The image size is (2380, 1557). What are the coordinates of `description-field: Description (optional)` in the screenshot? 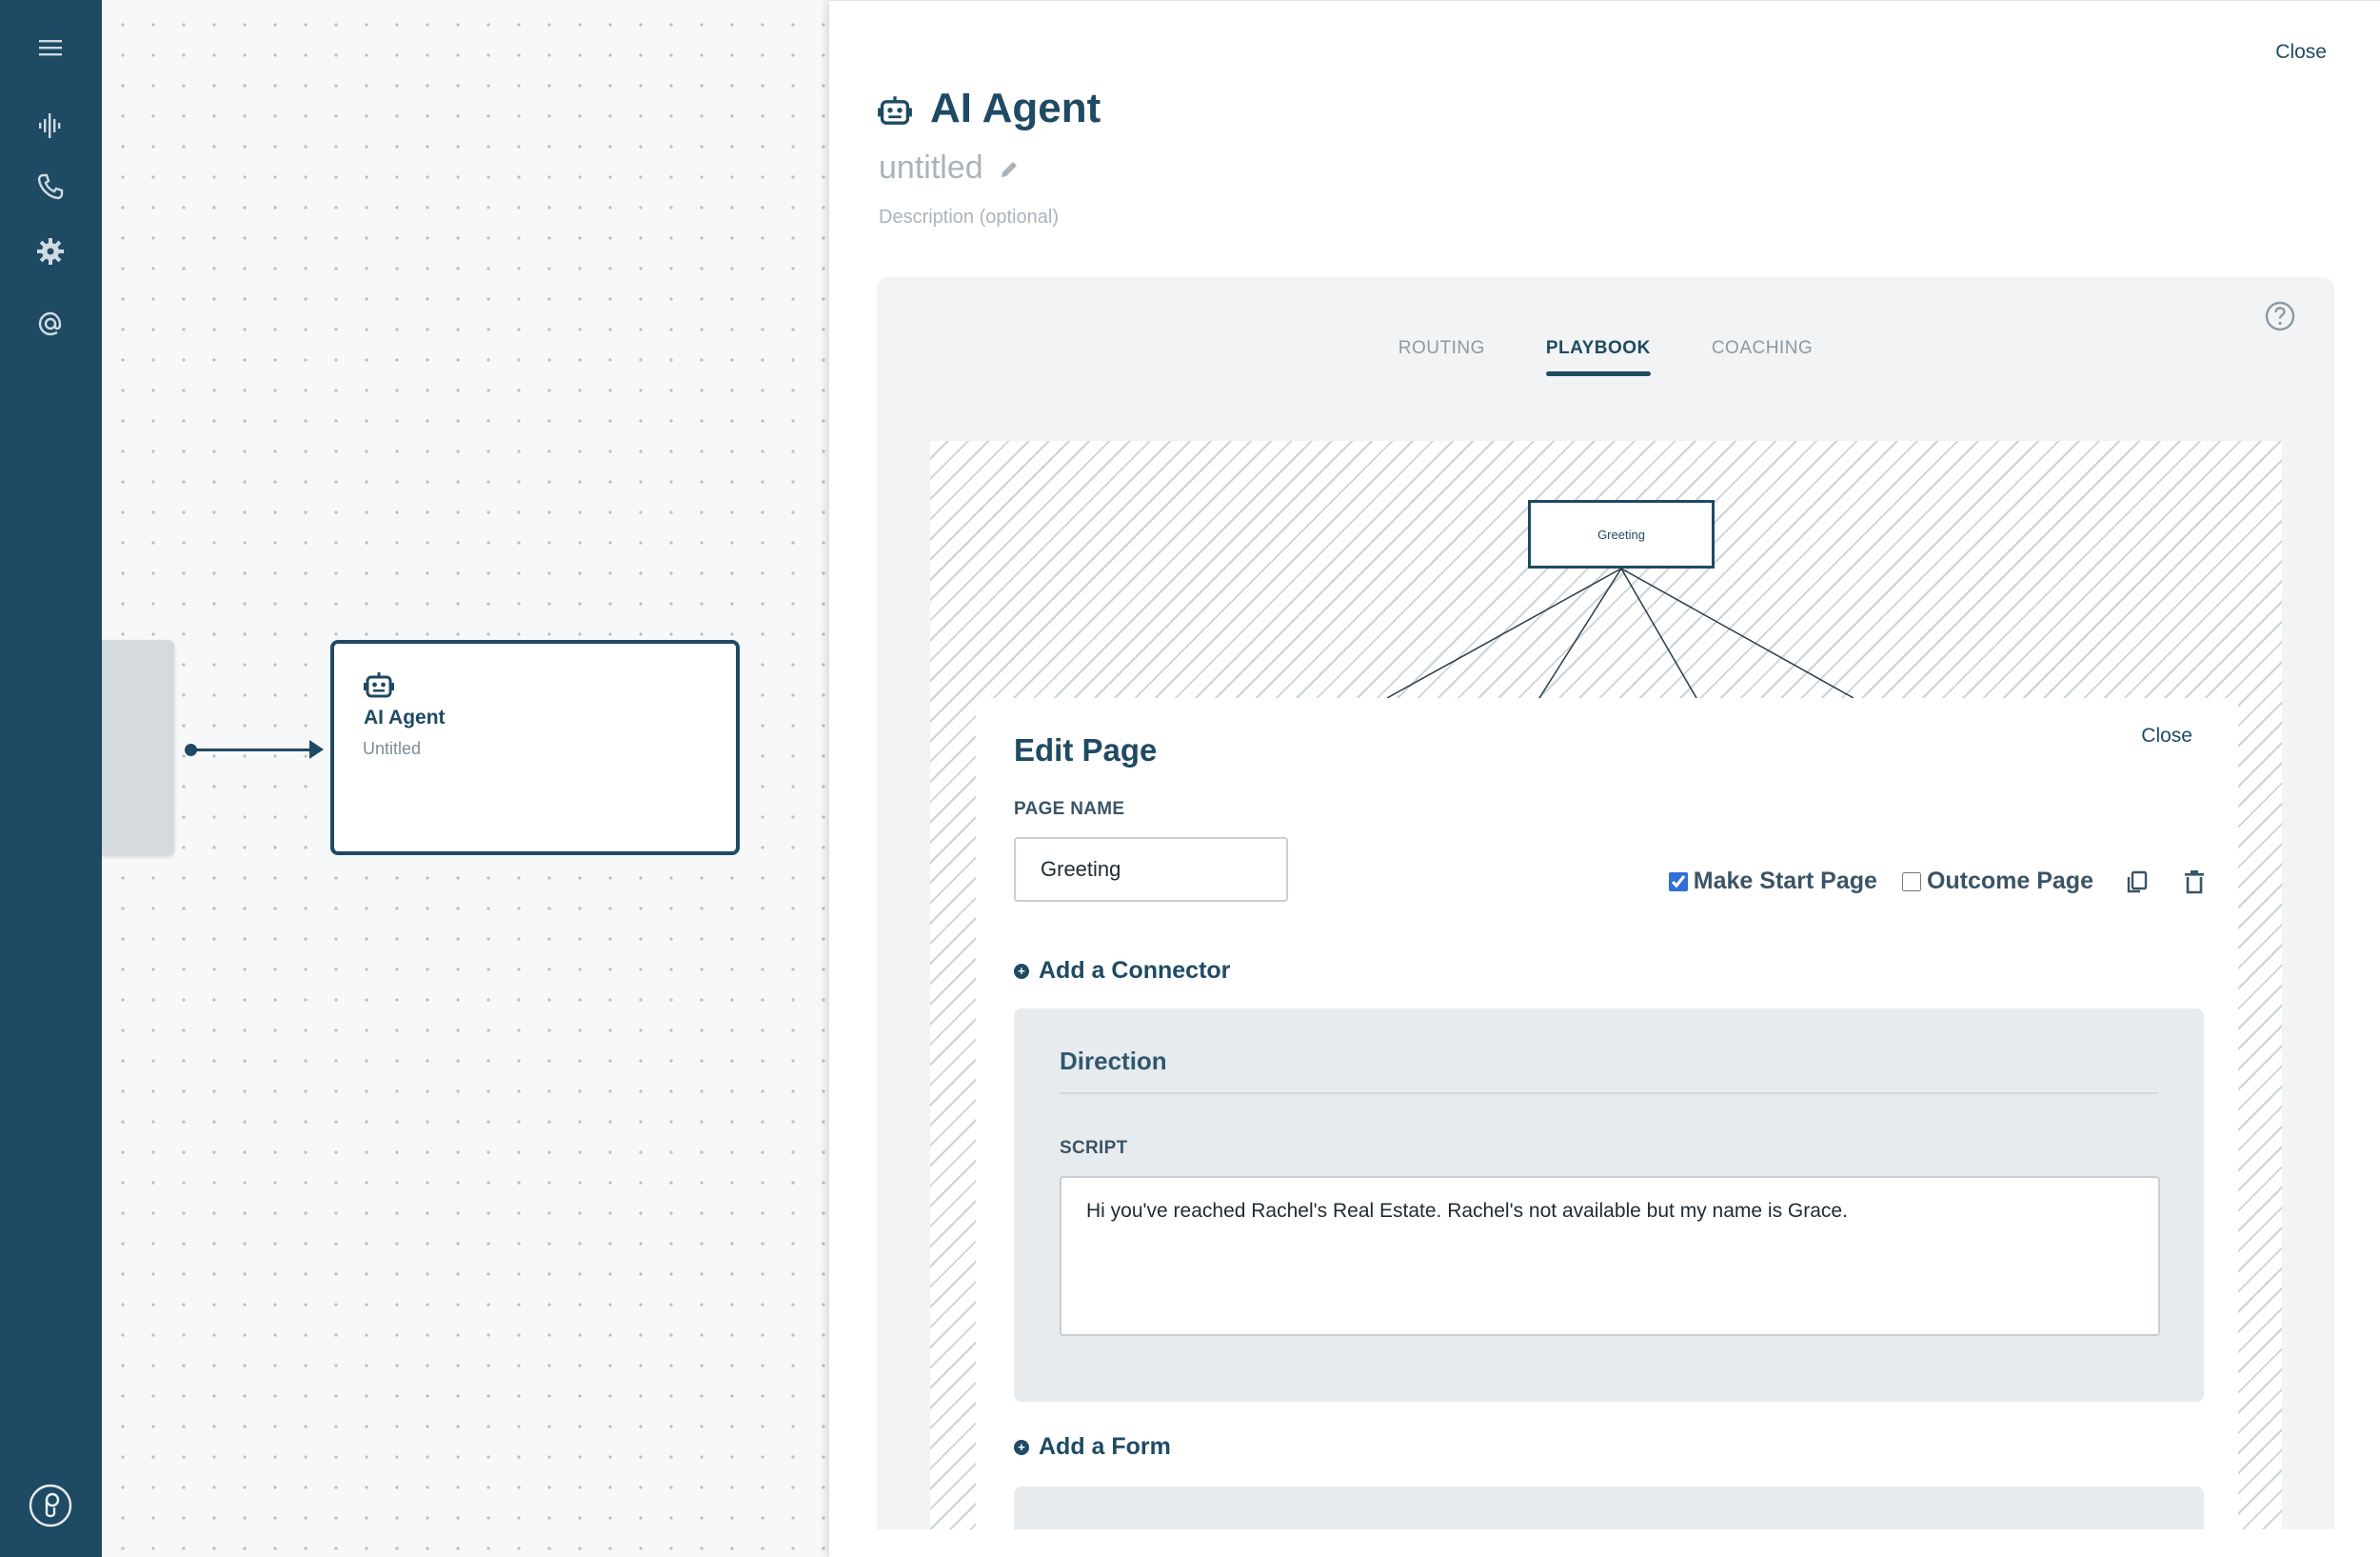 It's located at (969, 218).